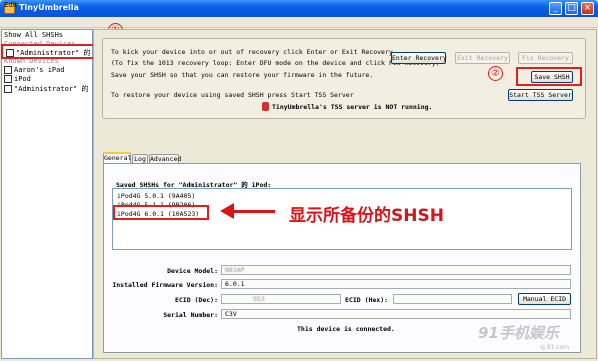 Image resolution: width=598 pixels, height=361 pixels. I want to click on start-tss-server-button: Start TSS Server, so click(540, 95).